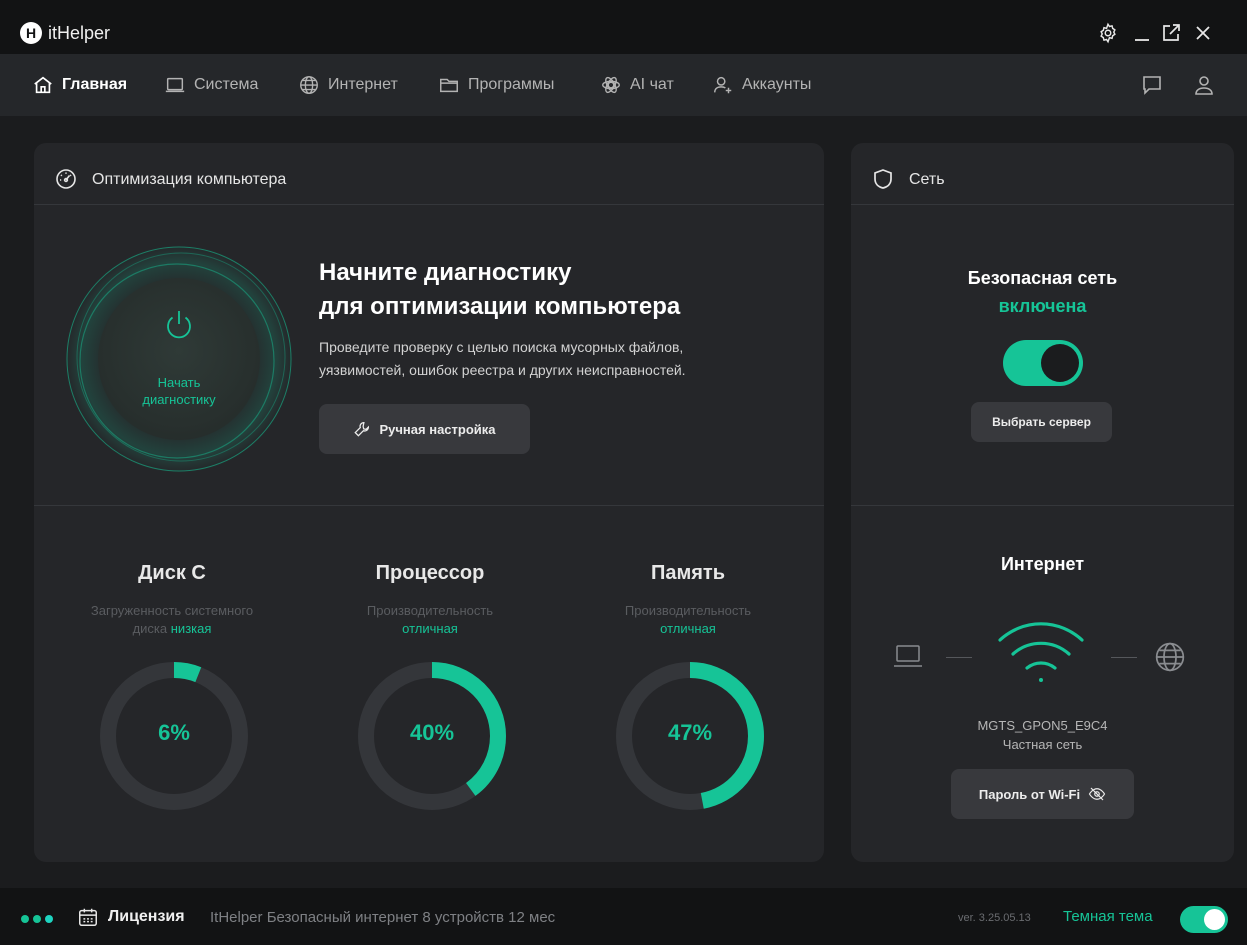  What do you see at coordinates (363, 84) in the screenshot?
I see `nav-label: Интернет` at bounding box center [363, 84].